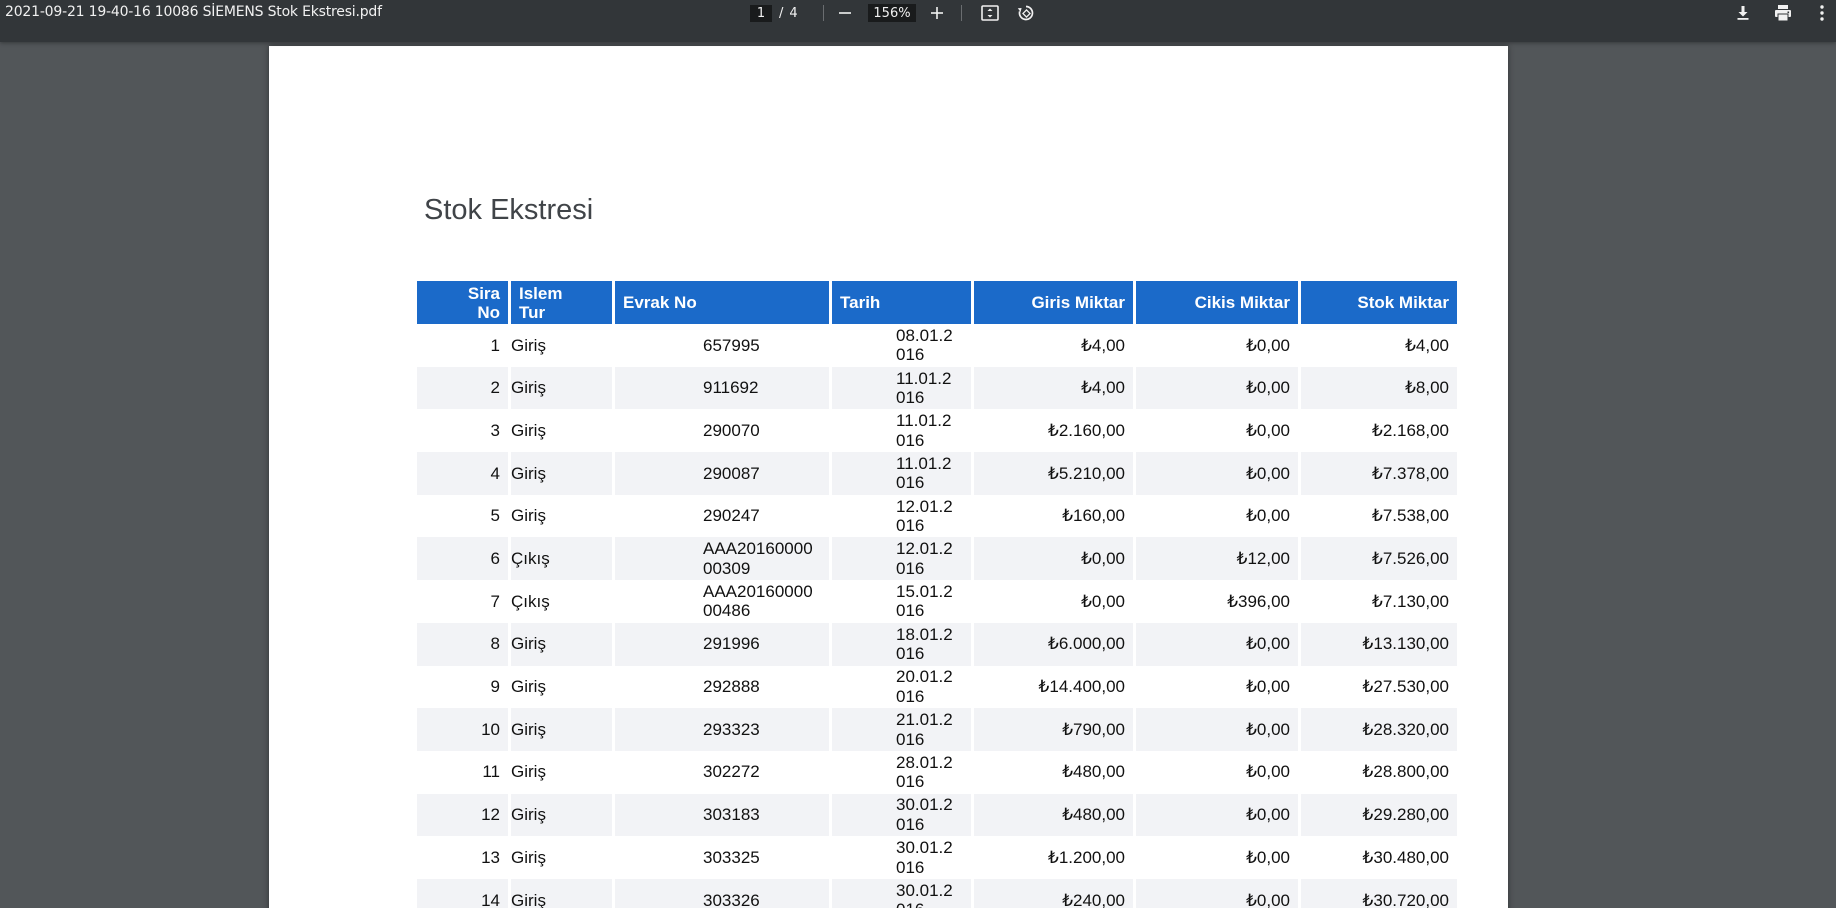 The height and width of the screenshot is (908, 1836). What do you see at coordinates (774, 13) in the screenshot?
I see `page-navigation: / 4` at bounding box center [774, 13].